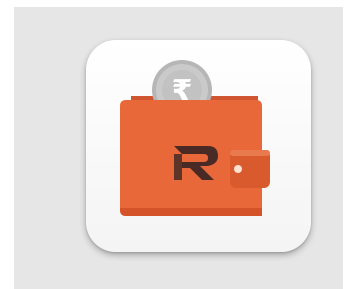 The height and width of the screenshot is (289, 357). Describe the element at coordinates (250, 169) in the screenshot. I see `wallet-clasp-icon` at that location.